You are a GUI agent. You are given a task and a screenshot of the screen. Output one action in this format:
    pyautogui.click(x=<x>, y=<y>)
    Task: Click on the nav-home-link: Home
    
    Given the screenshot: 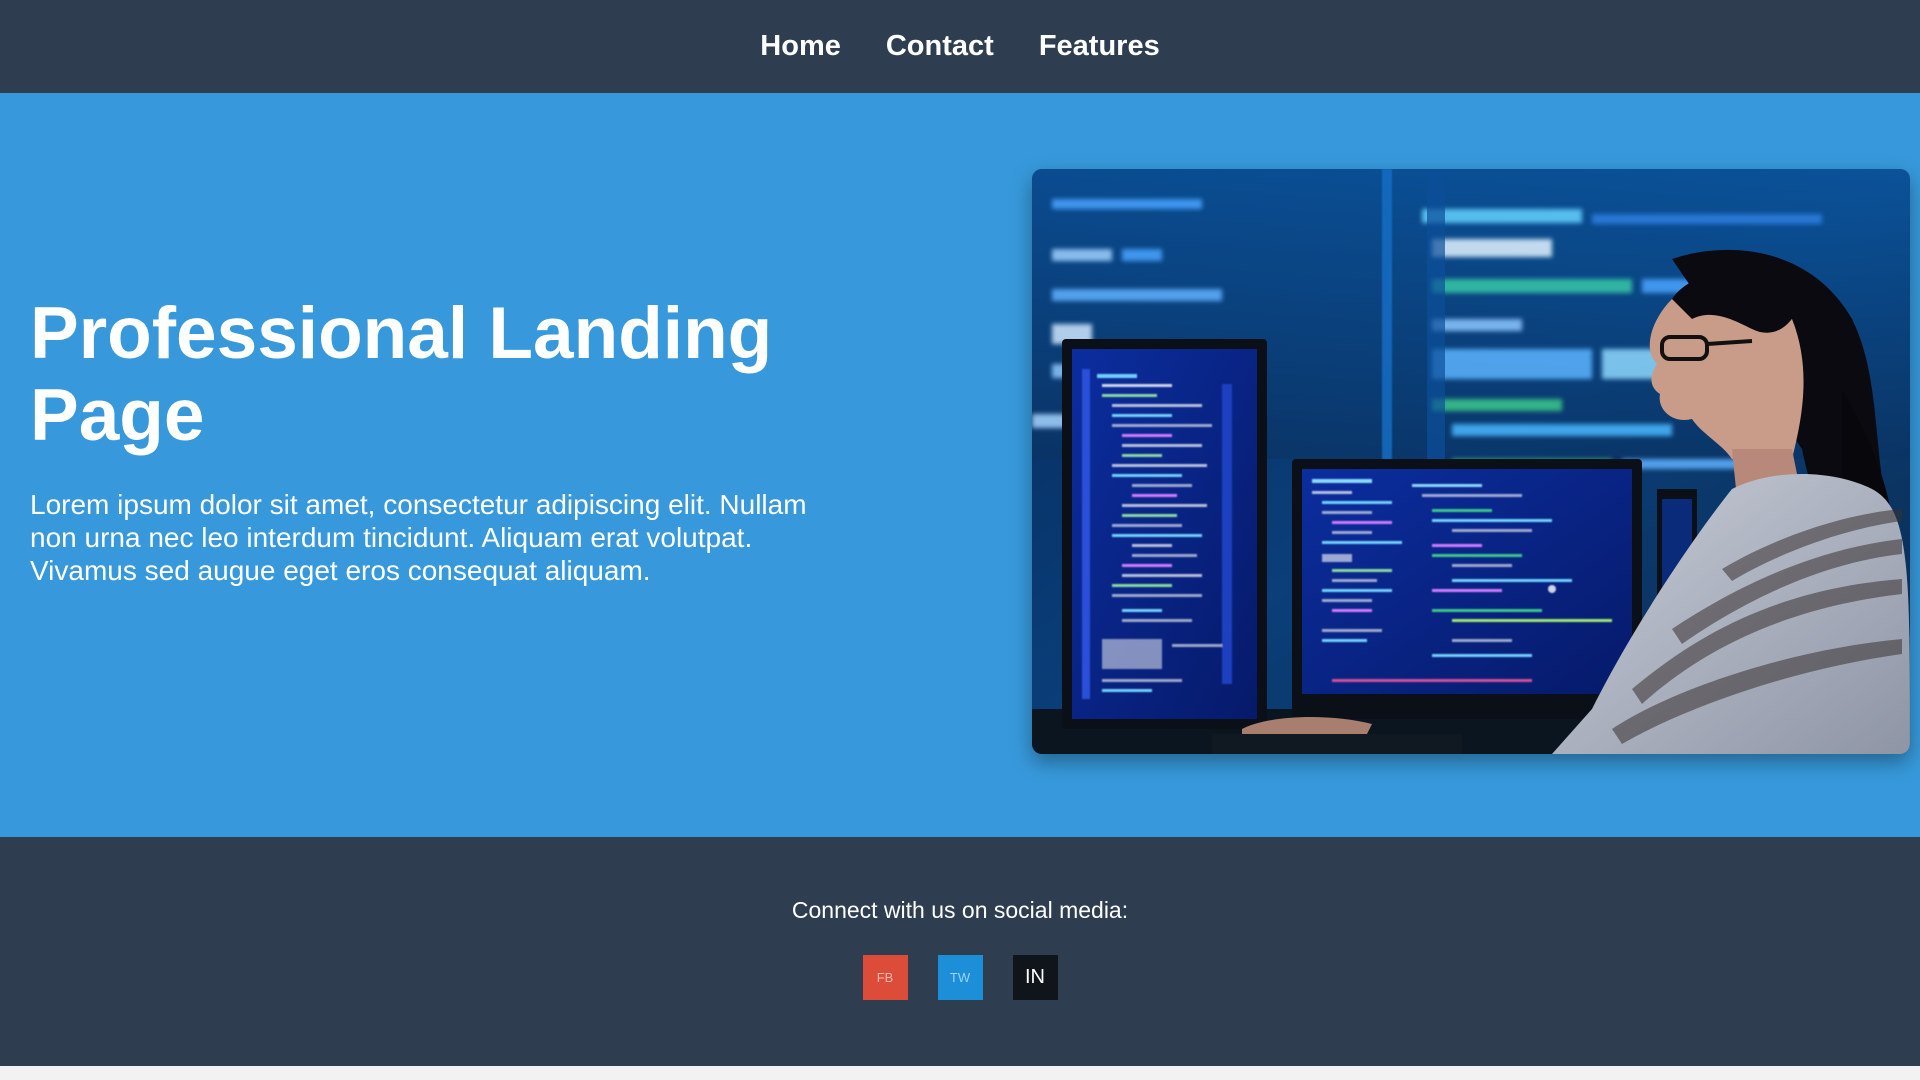 What is the action you would take?
    pyautogui.click(x=800, y=46)
    